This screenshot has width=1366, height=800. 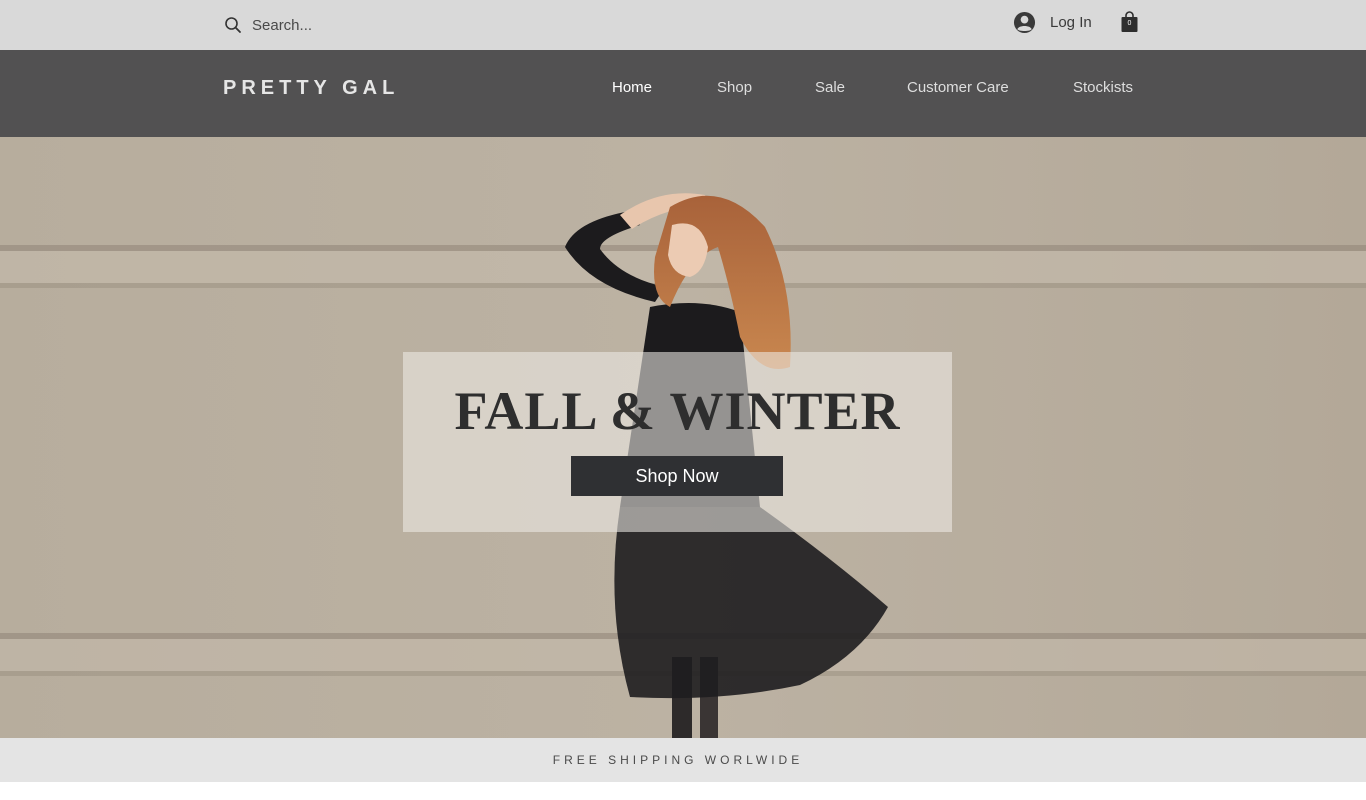 What do you see at coordinates (734, 87) in the screenshot?
I see `nav-item-shop: Shop` at bounding box center [734, 87].